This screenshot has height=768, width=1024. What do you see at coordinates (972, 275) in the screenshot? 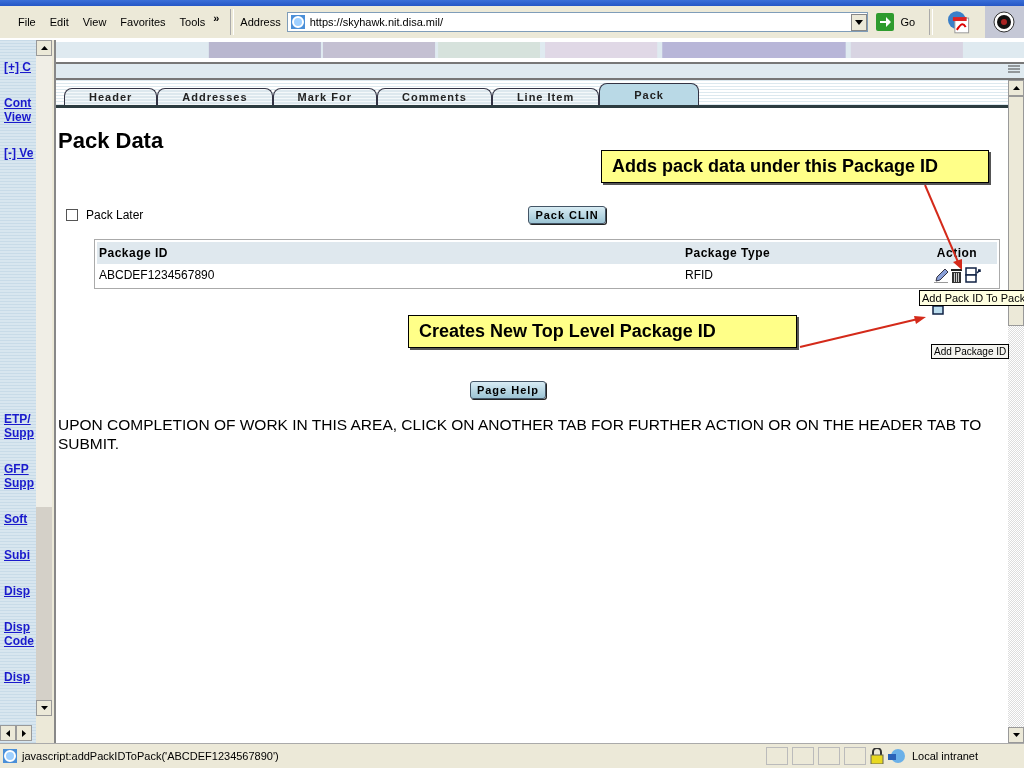
I see `stacked-windows-icon` at bounding box center [972, 275].